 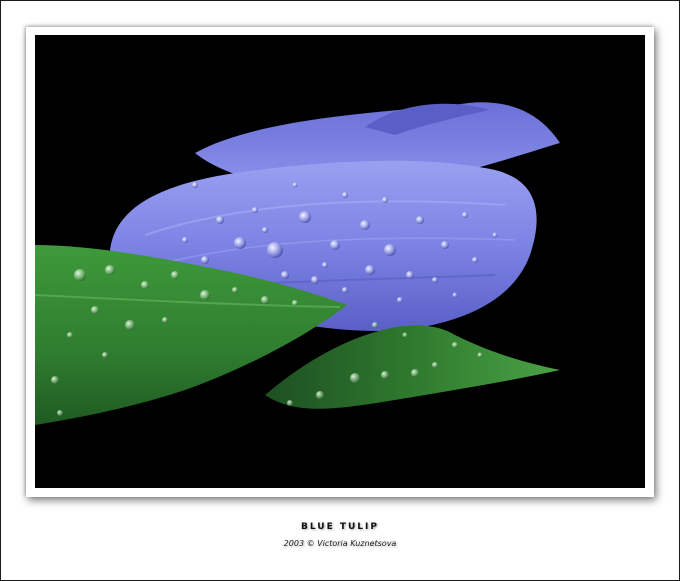 I want to click on photo-title: BLUE TULIP, so click(x=340, y=527).